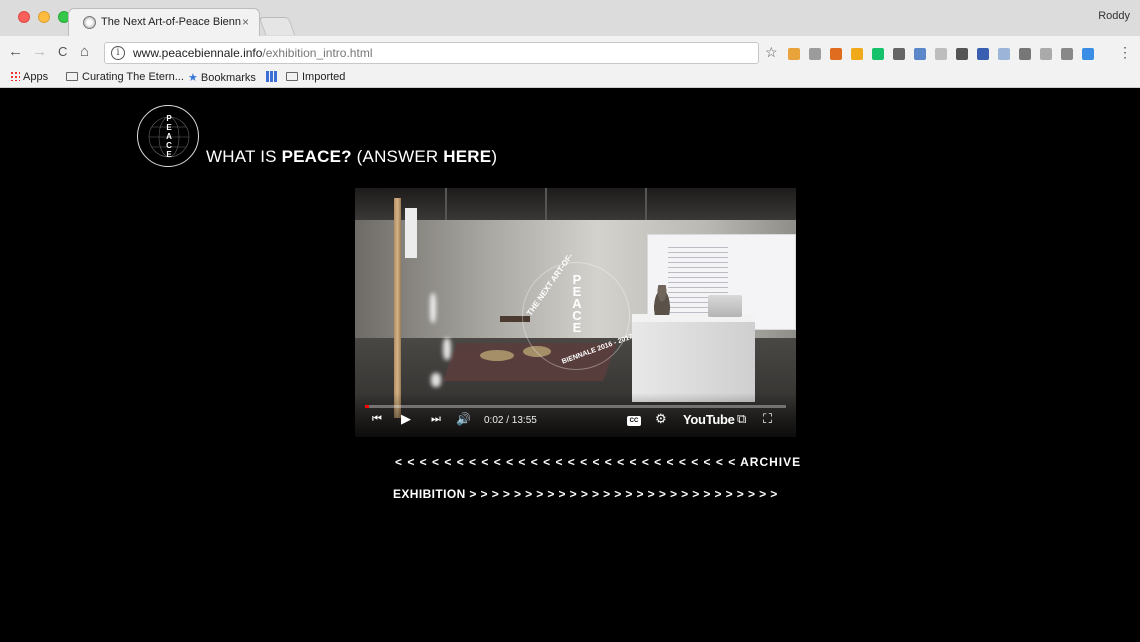 The image size is (1140, 642). Describe the element at coordinates (794, 54) in the screenshot. I see `ext-1-icon` at that location.